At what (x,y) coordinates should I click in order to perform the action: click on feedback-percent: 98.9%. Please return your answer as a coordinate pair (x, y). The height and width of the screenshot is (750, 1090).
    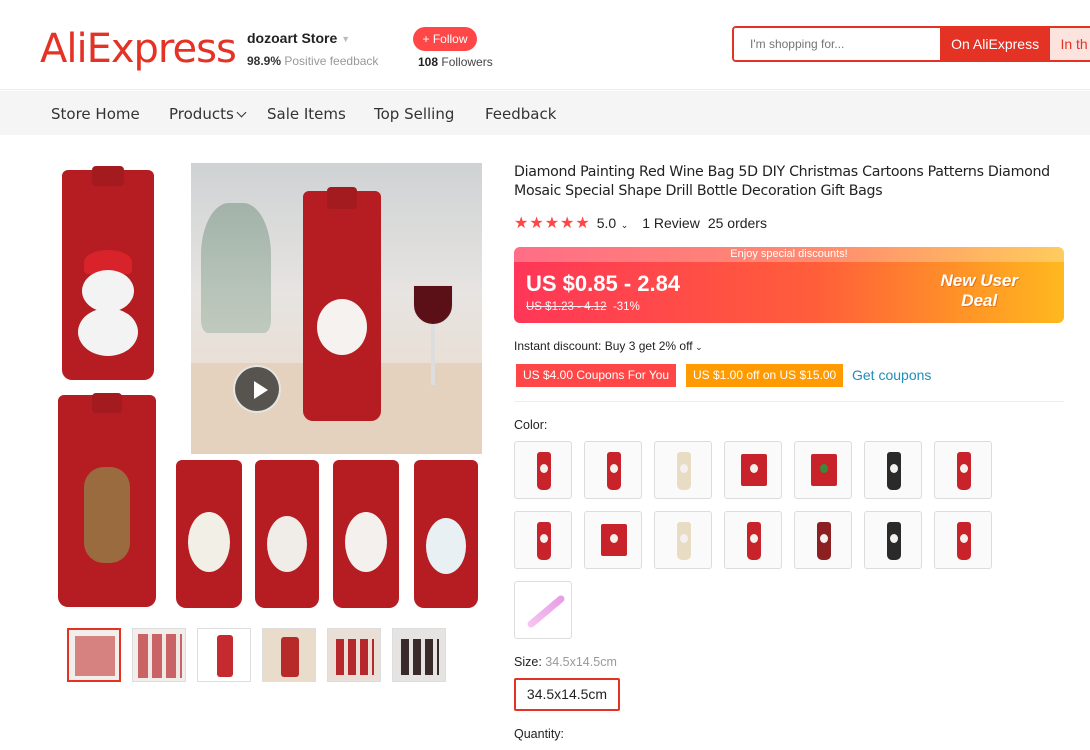
    Looking at the image, I should click on (264, 61).